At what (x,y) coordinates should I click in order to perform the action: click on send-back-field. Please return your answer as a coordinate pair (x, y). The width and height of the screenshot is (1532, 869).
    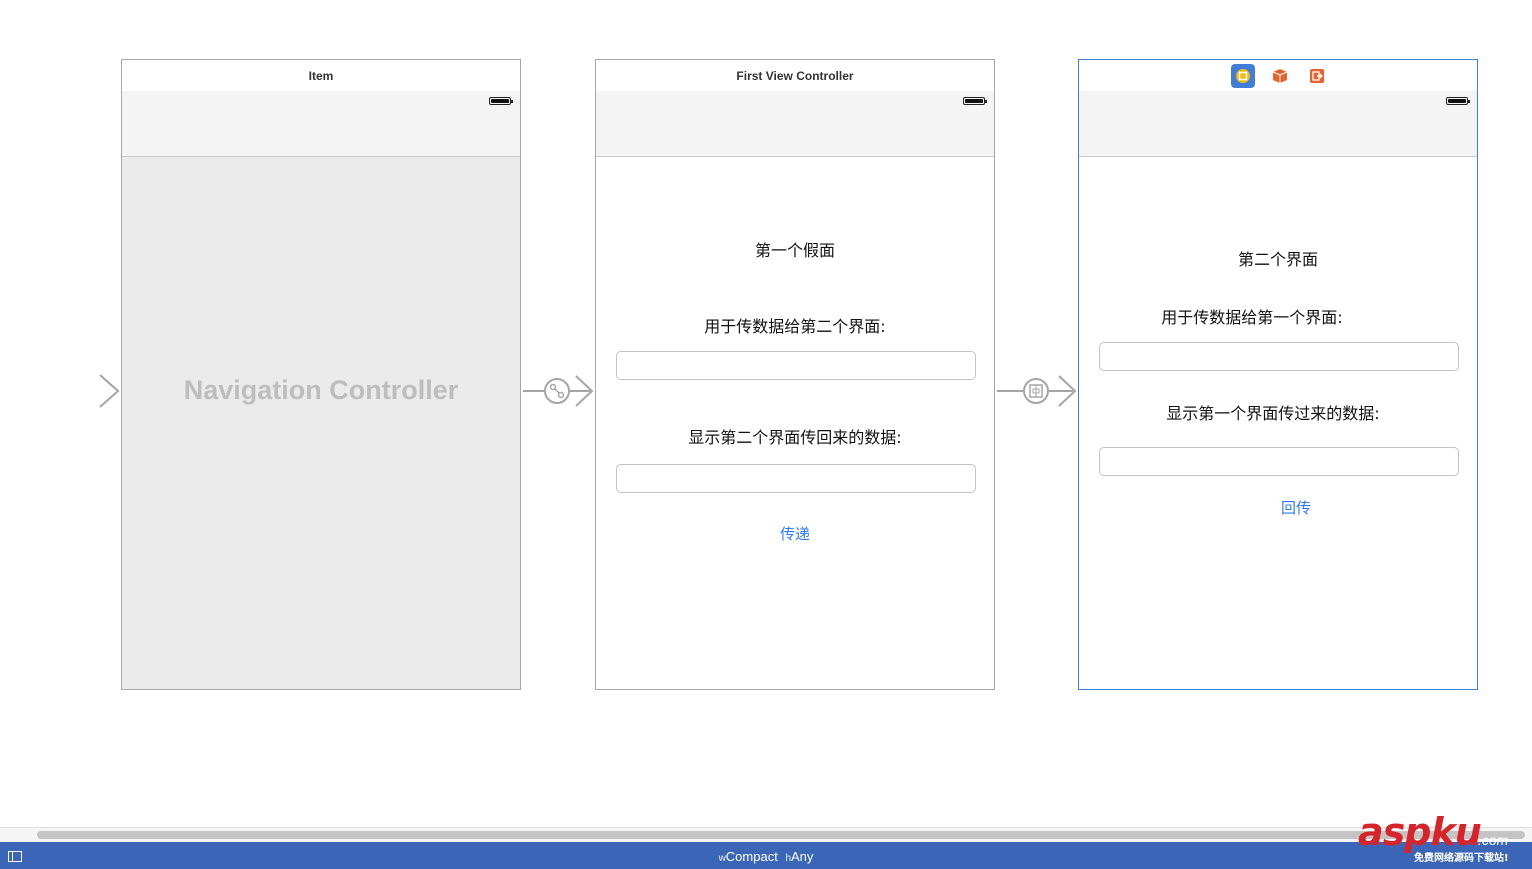
    Looking at the image, I should click on (1279, 356).